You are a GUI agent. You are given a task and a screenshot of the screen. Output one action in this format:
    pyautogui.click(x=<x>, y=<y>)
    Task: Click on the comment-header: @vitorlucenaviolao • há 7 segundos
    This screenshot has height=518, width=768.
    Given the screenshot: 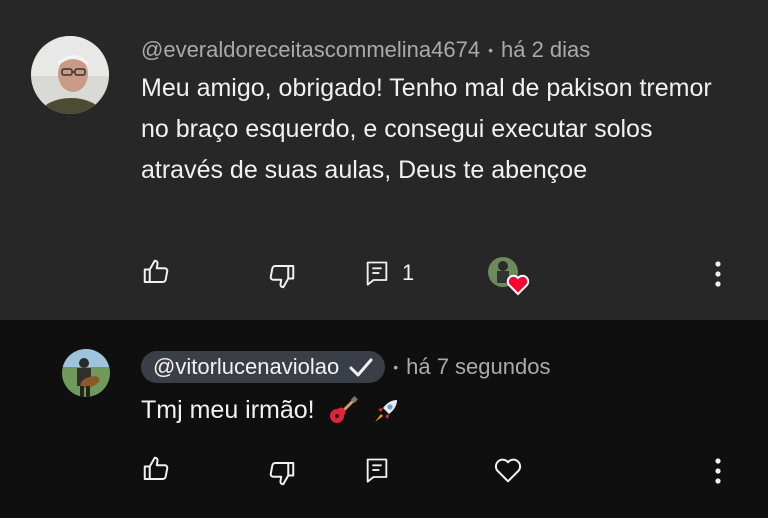 What is the action you would take?
    pyautogui.click(x=345, y=367)
    